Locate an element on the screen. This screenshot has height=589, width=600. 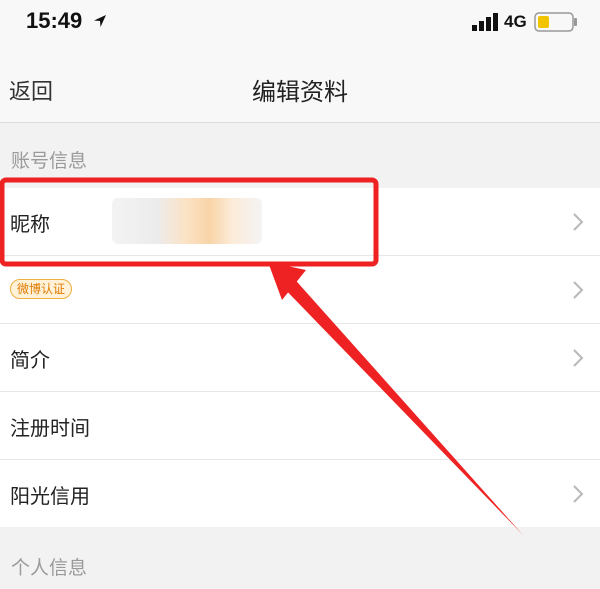
weibo-verification-badge: 微博认证 is located at coordinates (41, 289).